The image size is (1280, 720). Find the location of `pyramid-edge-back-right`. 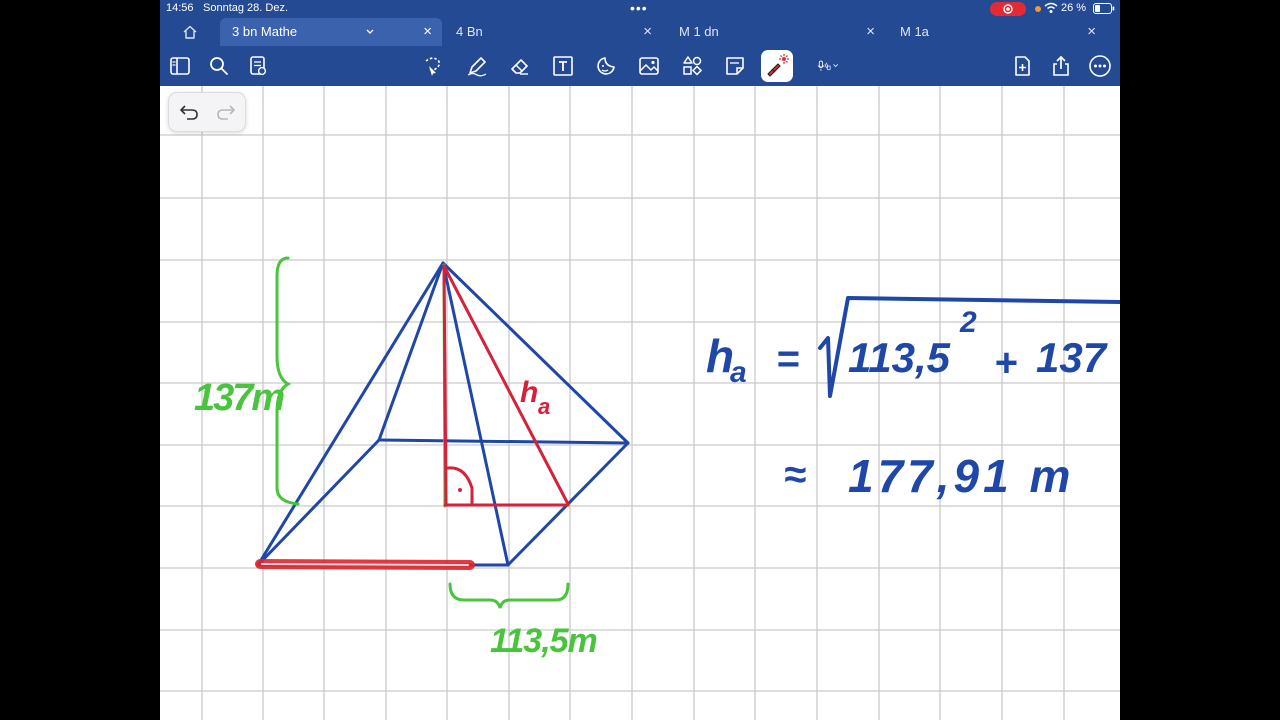

pyramid-edge-back-right is located at coordinates (535, 353).